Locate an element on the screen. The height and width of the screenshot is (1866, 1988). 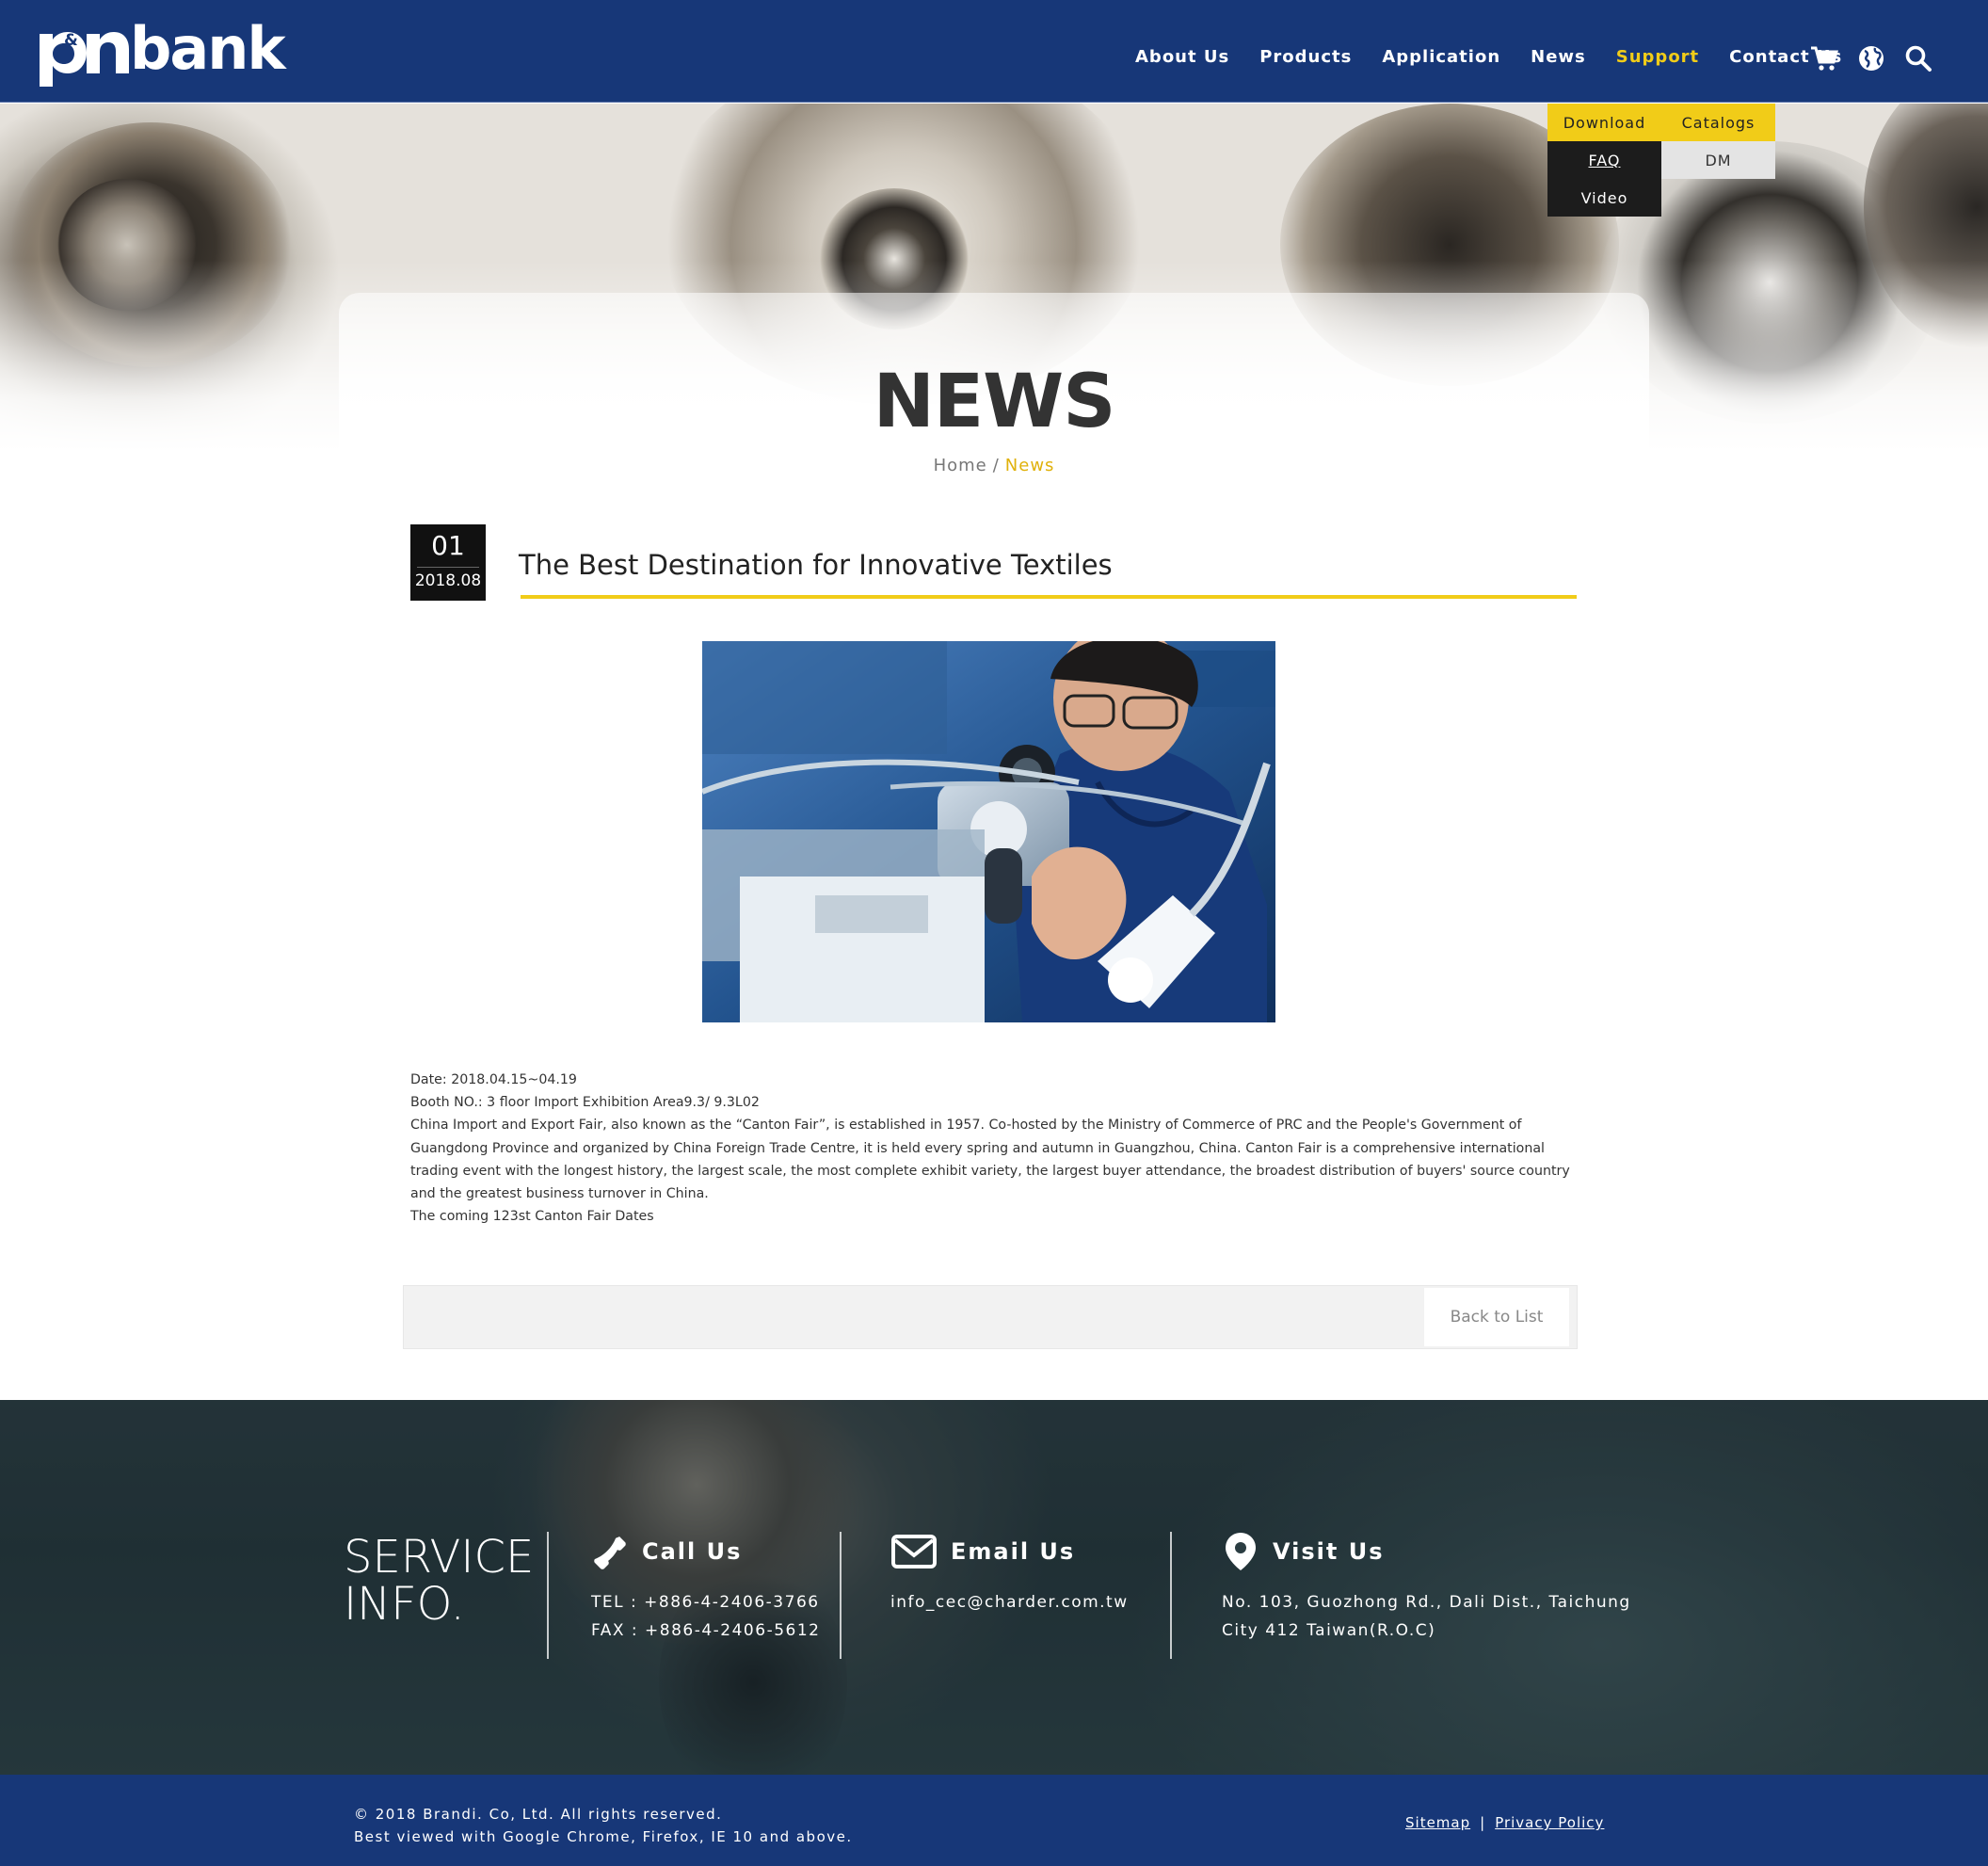
service-title-line1: SERVICE is located at coordinates (440, 1557).